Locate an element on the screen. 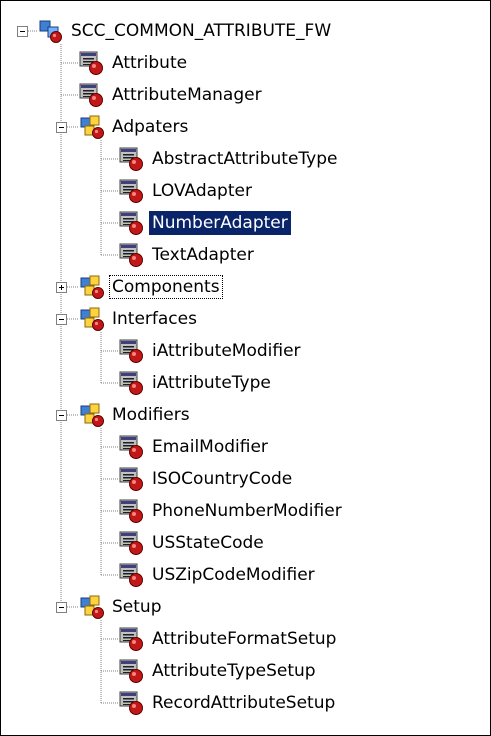 The height and width of the screenshot is (736, 491). tree-item-isocountrycode: ISOCountryCode is located at coordinates (222, 479).